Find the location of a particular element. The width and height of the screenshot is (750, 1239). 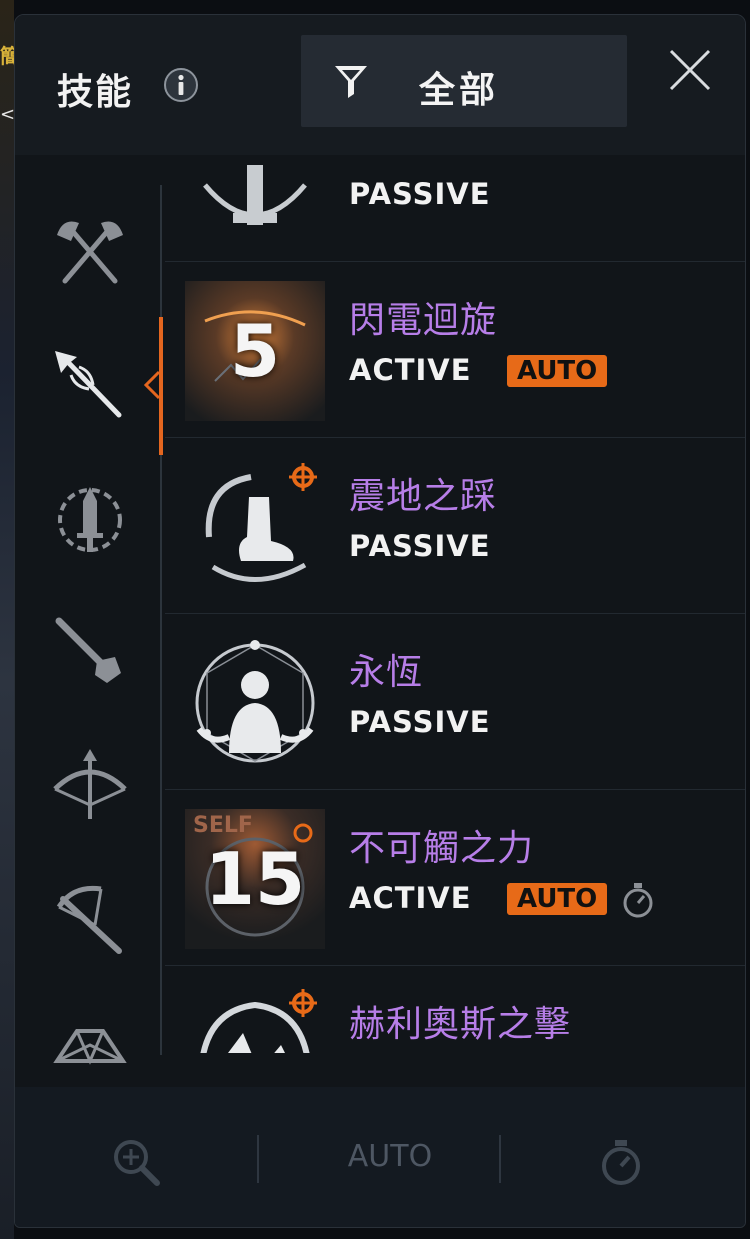

panel-header: 技能 全部 is located at coordinates (380, 85).